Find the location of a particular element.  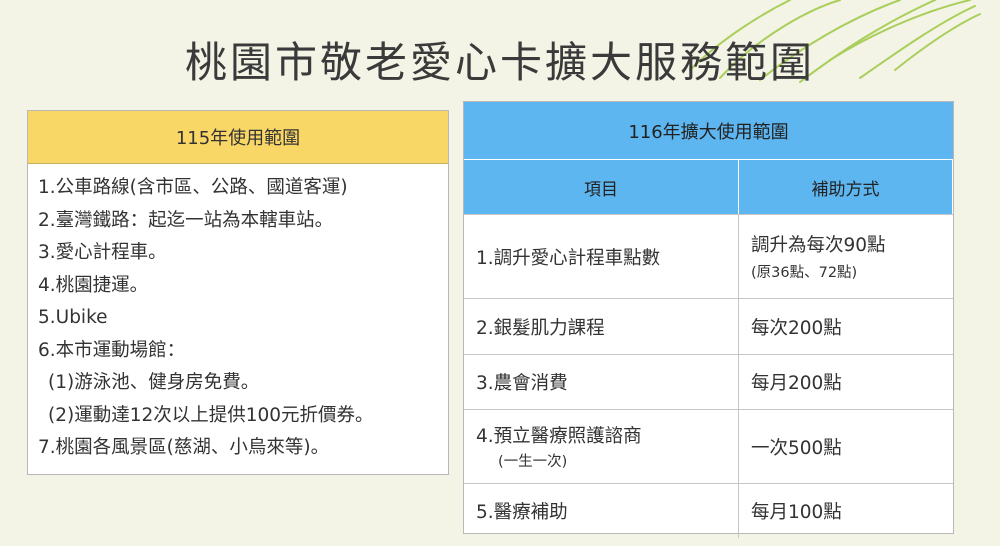

page-title: 桃園市敬老愛心卡擴大服務範圍 is located at coordinates (499, 62).